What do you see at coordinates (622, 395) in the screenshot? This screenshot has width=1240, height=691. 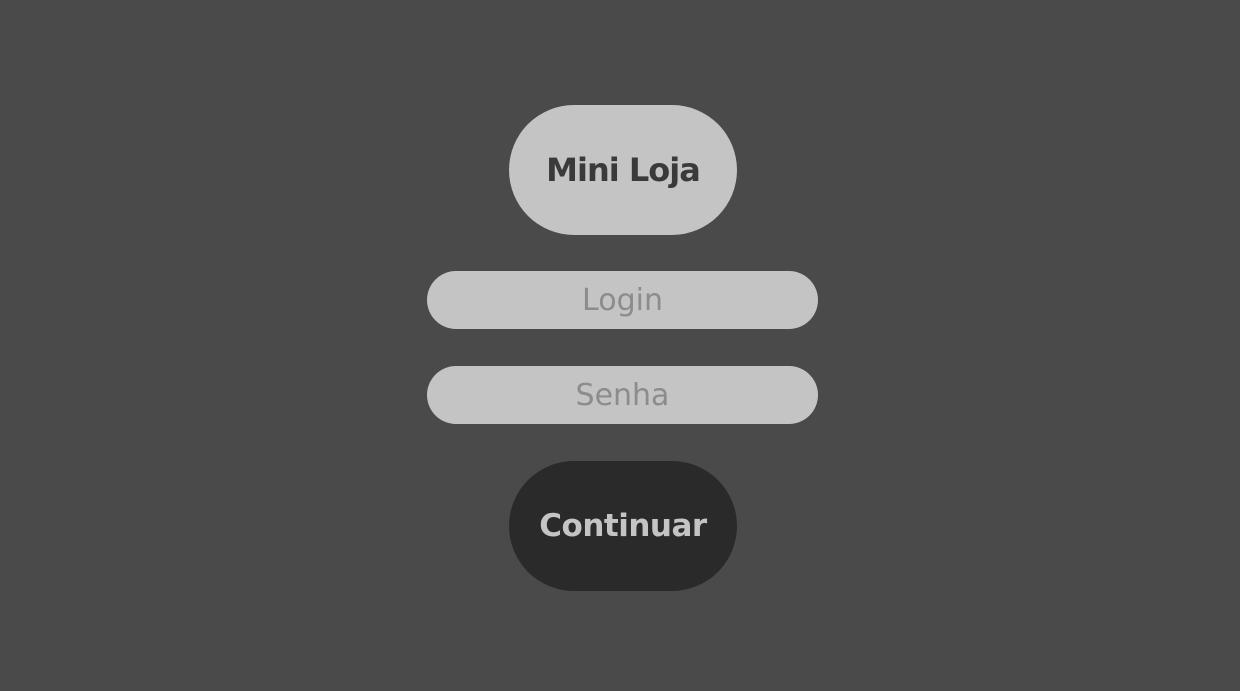 I see `password-input` at bounding box center [622, 395].